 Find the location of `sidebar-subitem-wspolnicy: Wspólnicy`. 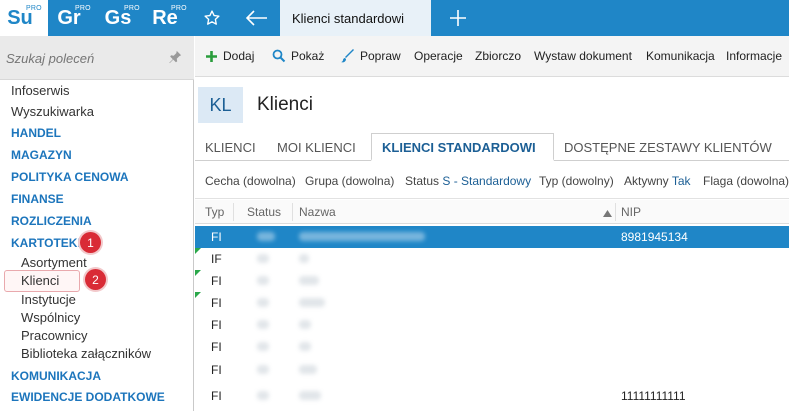

sidebar-subitem-wspolnicy: Wspólnicy is located at coordinates (50, 317).